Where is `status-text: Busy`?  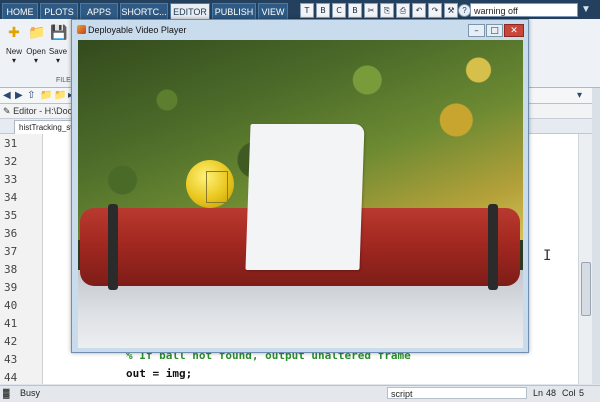 status-text: Busy is located at coordinates (30, 393).